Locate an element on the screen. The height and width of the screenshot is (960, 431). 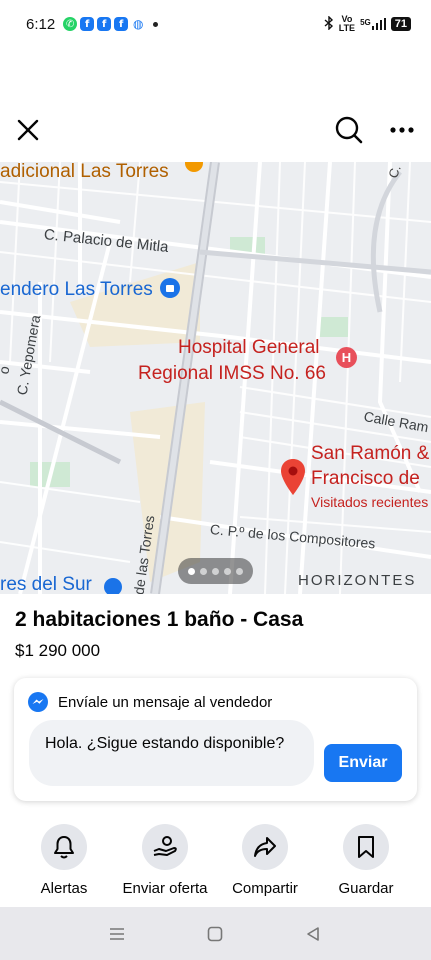
status-right: Vo LTE 5G 71 is located at coordinates (367, 24).